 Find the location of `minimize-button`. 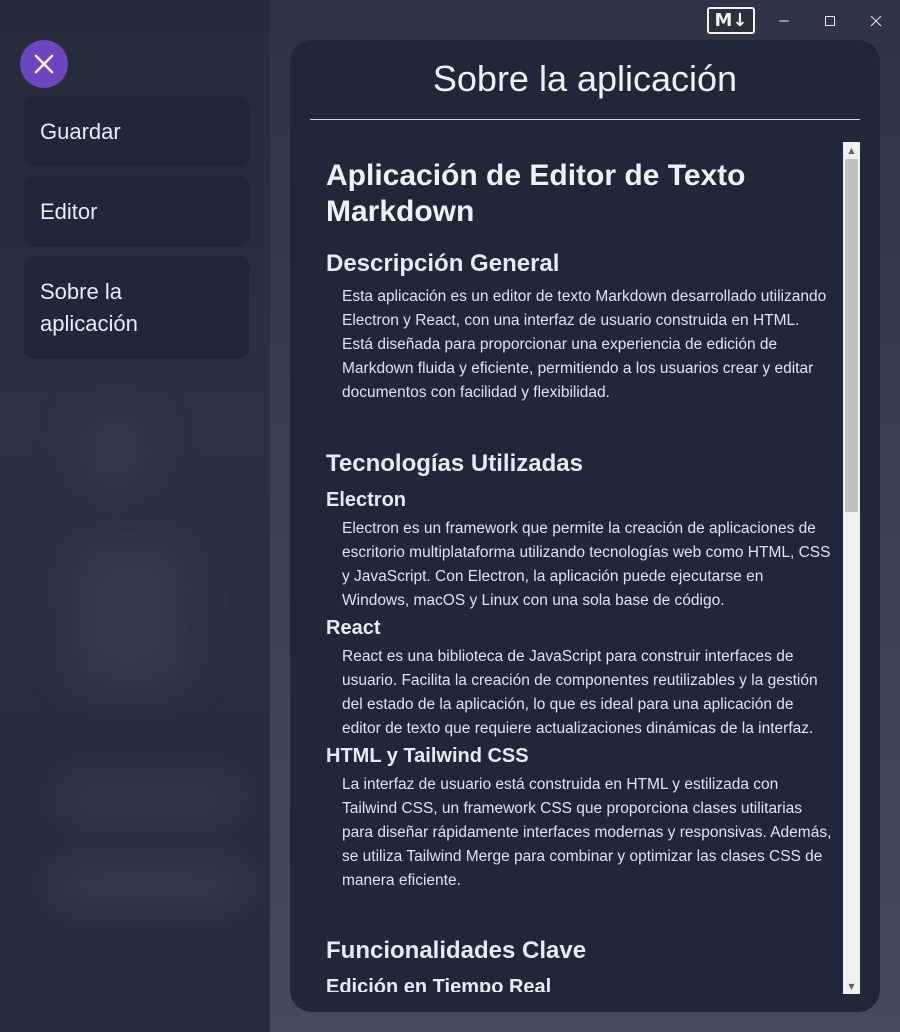

minimize-button is located at coordinates (784, 21).